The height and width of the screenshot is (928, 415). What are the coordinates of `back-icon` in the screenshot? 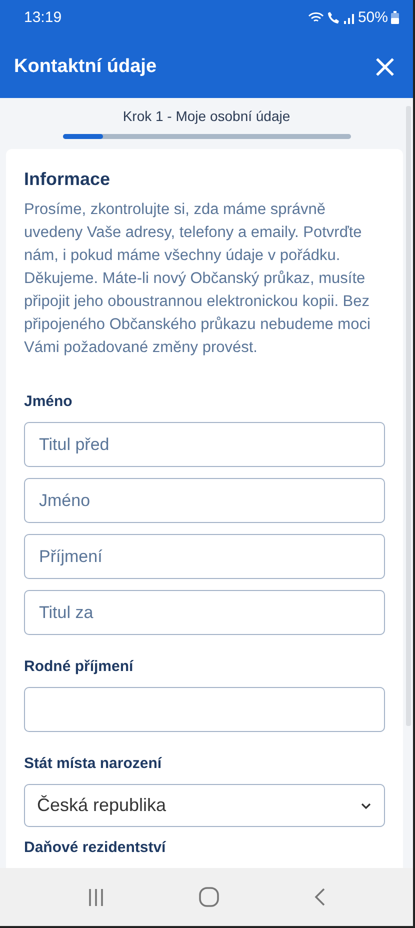 It's located at (320, 897).